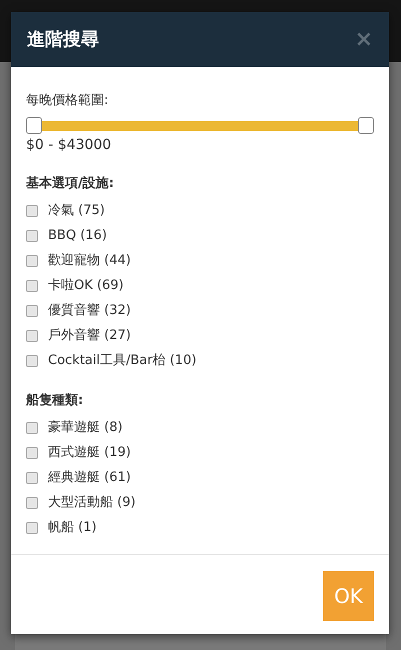 Image resolution: width=401 pixels, height=650 pixels. I want to click on section-heading: 基本選項/設施:, so click(70, 183).